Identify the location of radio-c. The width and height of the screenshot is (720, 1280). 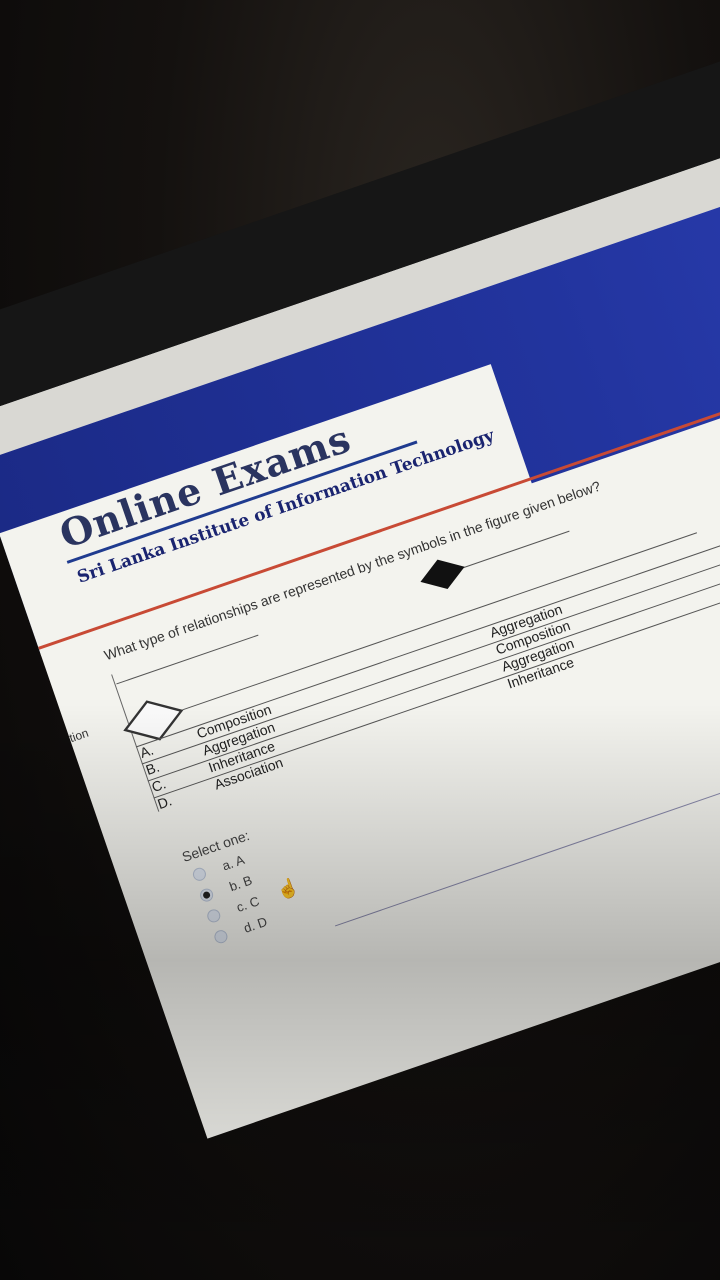
(214, 916).